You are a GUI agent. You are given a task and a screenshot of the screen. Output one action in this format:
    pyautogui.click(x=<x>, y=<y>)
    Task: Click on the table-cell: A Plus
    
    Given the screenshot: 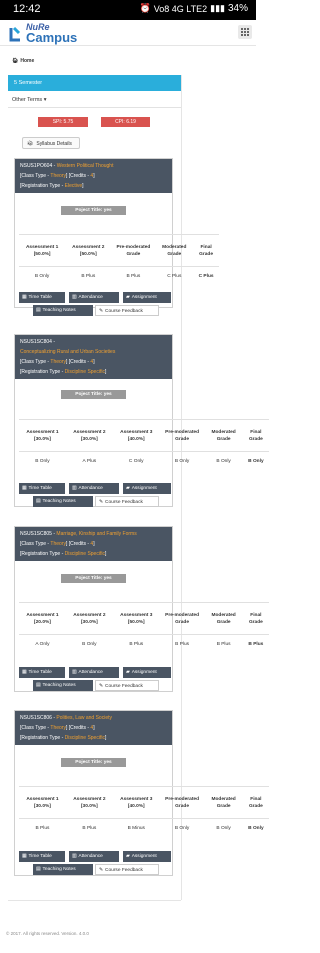 What is the action you would take?
    pyautogui.click(x=89, y=461)
    